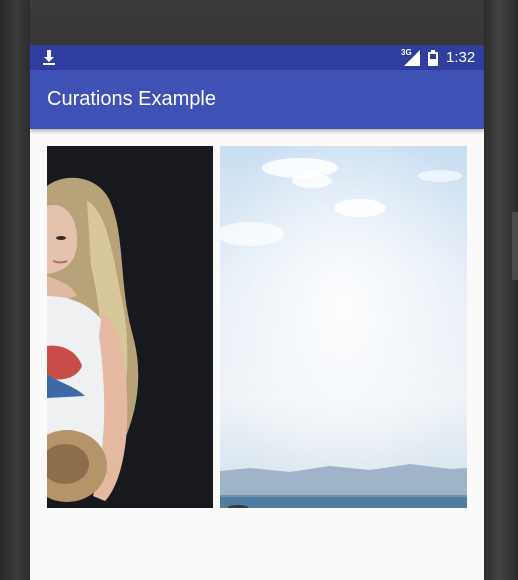 This screenshot has height=580, width=518. Describe the element at coordinates (15, 290) in the screenshot. I see `phone-bezel-left` at that location.